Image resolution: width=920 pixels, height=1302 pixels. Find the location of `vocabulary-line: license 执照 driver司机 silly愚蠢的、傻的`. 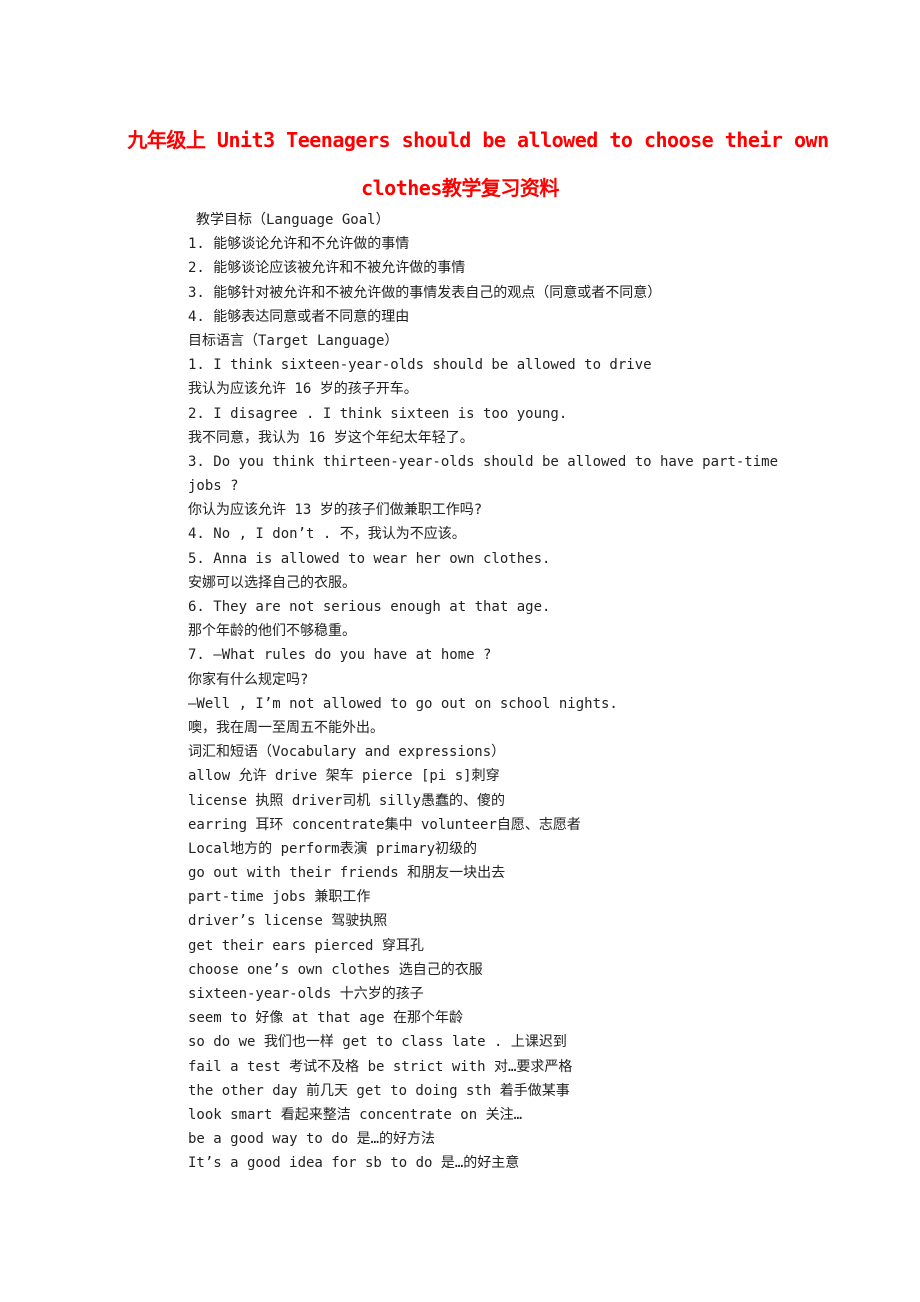

vocabulary-line: license 执照 driver司机 silly愚蠢的、傻的 is located at coordinates (347, 800).